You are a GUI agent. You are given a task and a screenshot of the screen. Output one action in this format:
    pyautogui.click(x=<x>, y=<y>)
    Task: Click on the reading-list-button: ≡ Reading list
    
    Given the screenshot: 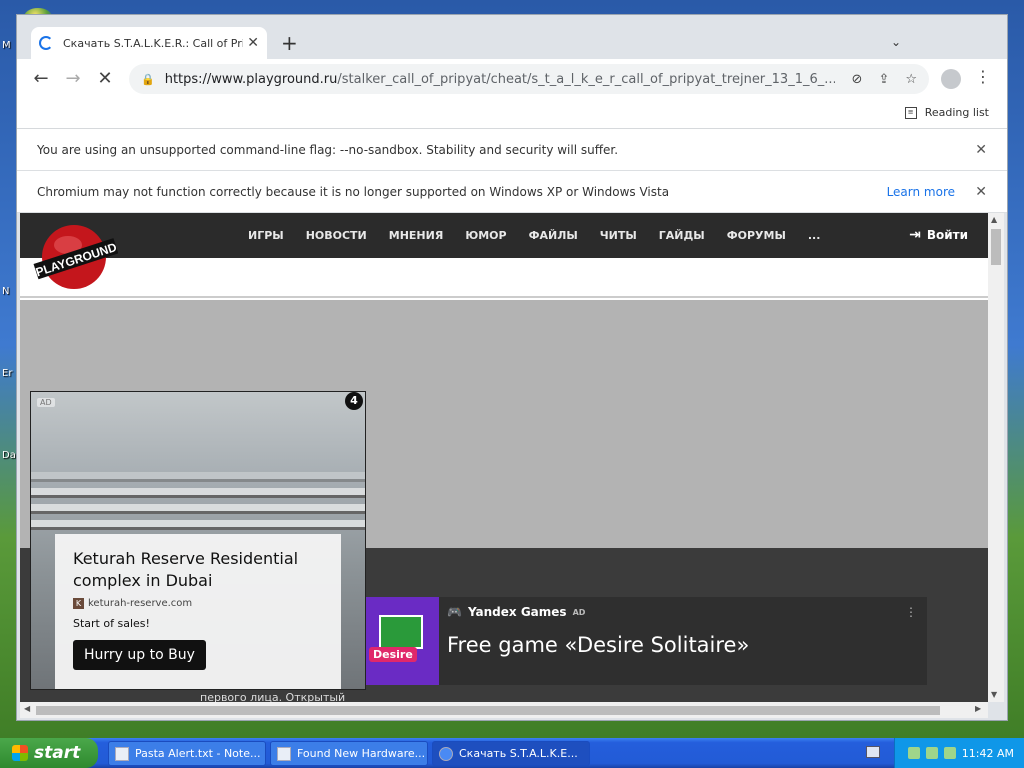 What is the action you would take?
    pyautogui.click(x=946, y=112)
    